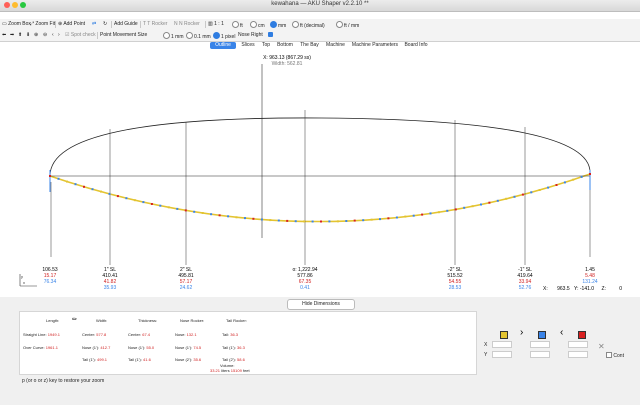 The height and width of the screenshot is (405, 640). I want to click on unit-cm-radio: cm, so click(257, 25).